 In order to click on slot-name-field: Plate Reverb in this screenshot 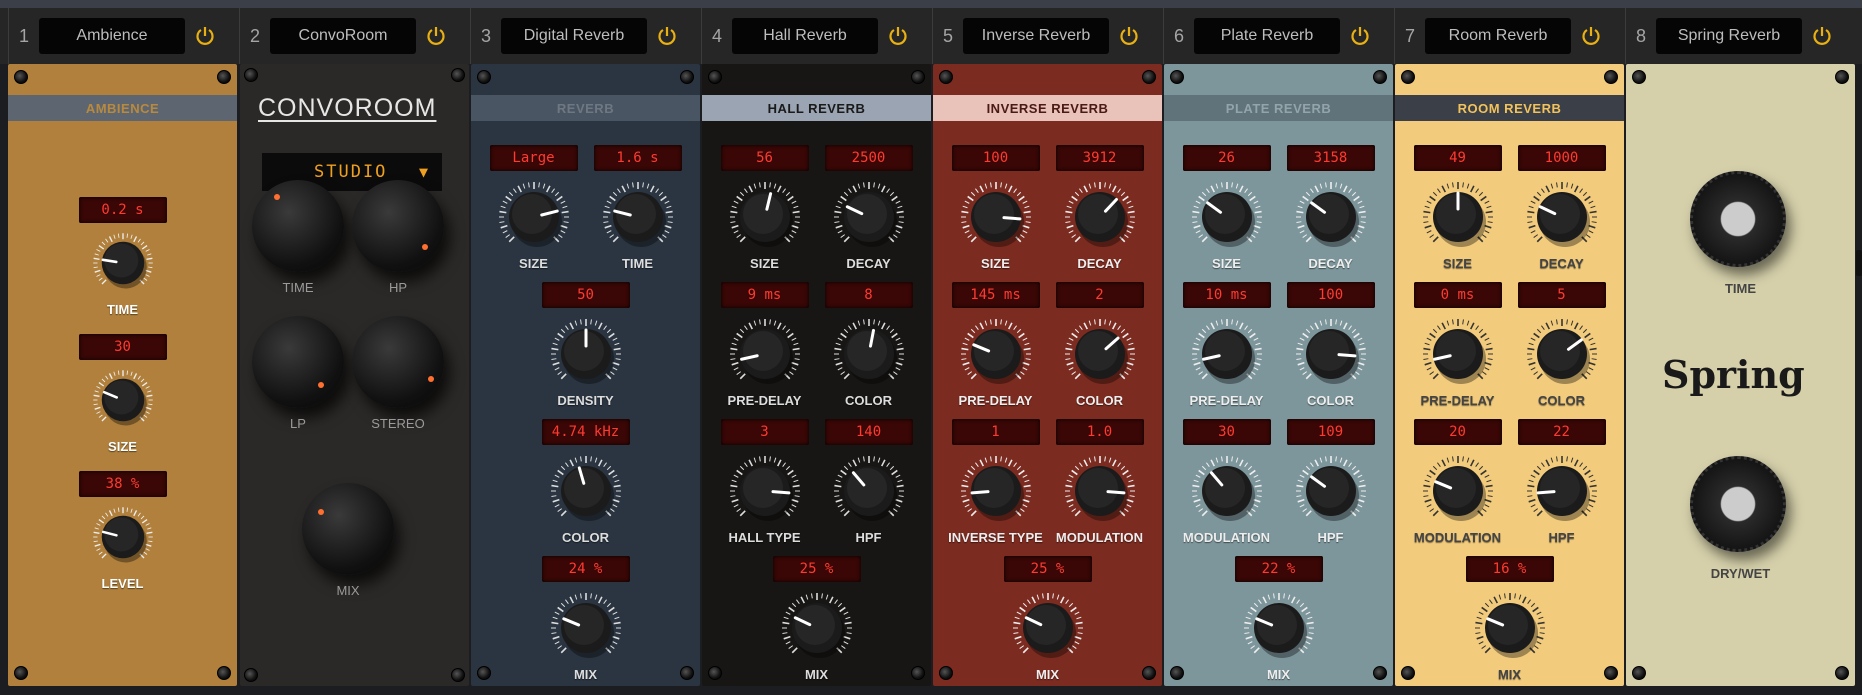, I will do `click(1267, 36)`.